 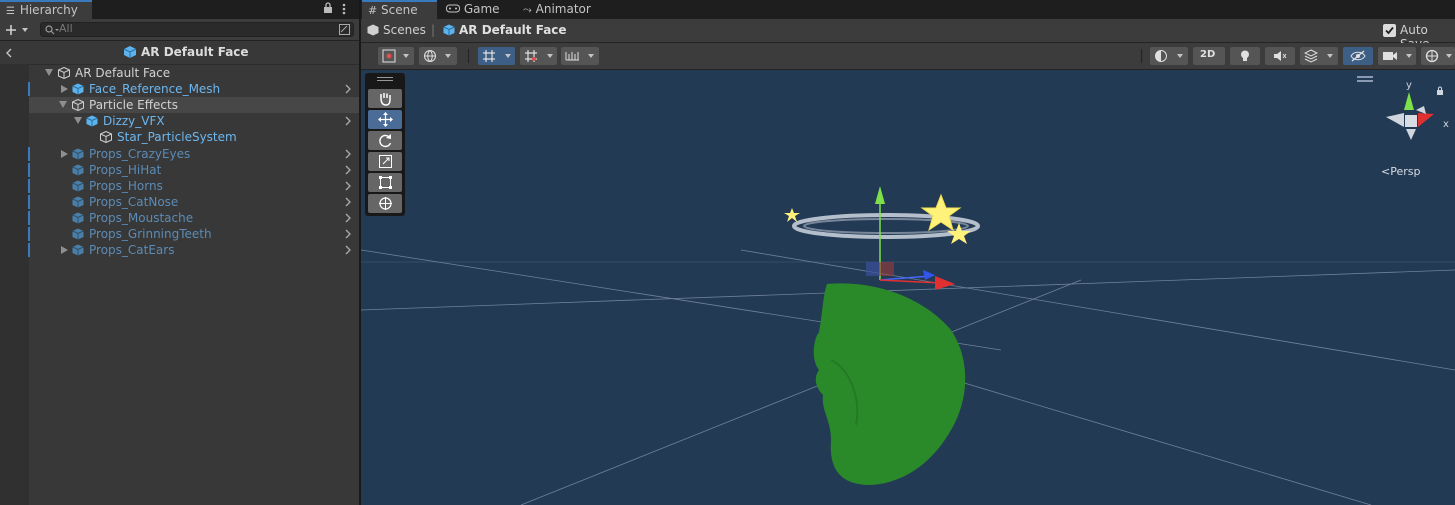 I want to click on back-arrow-icon, so click(x=9, y=53).